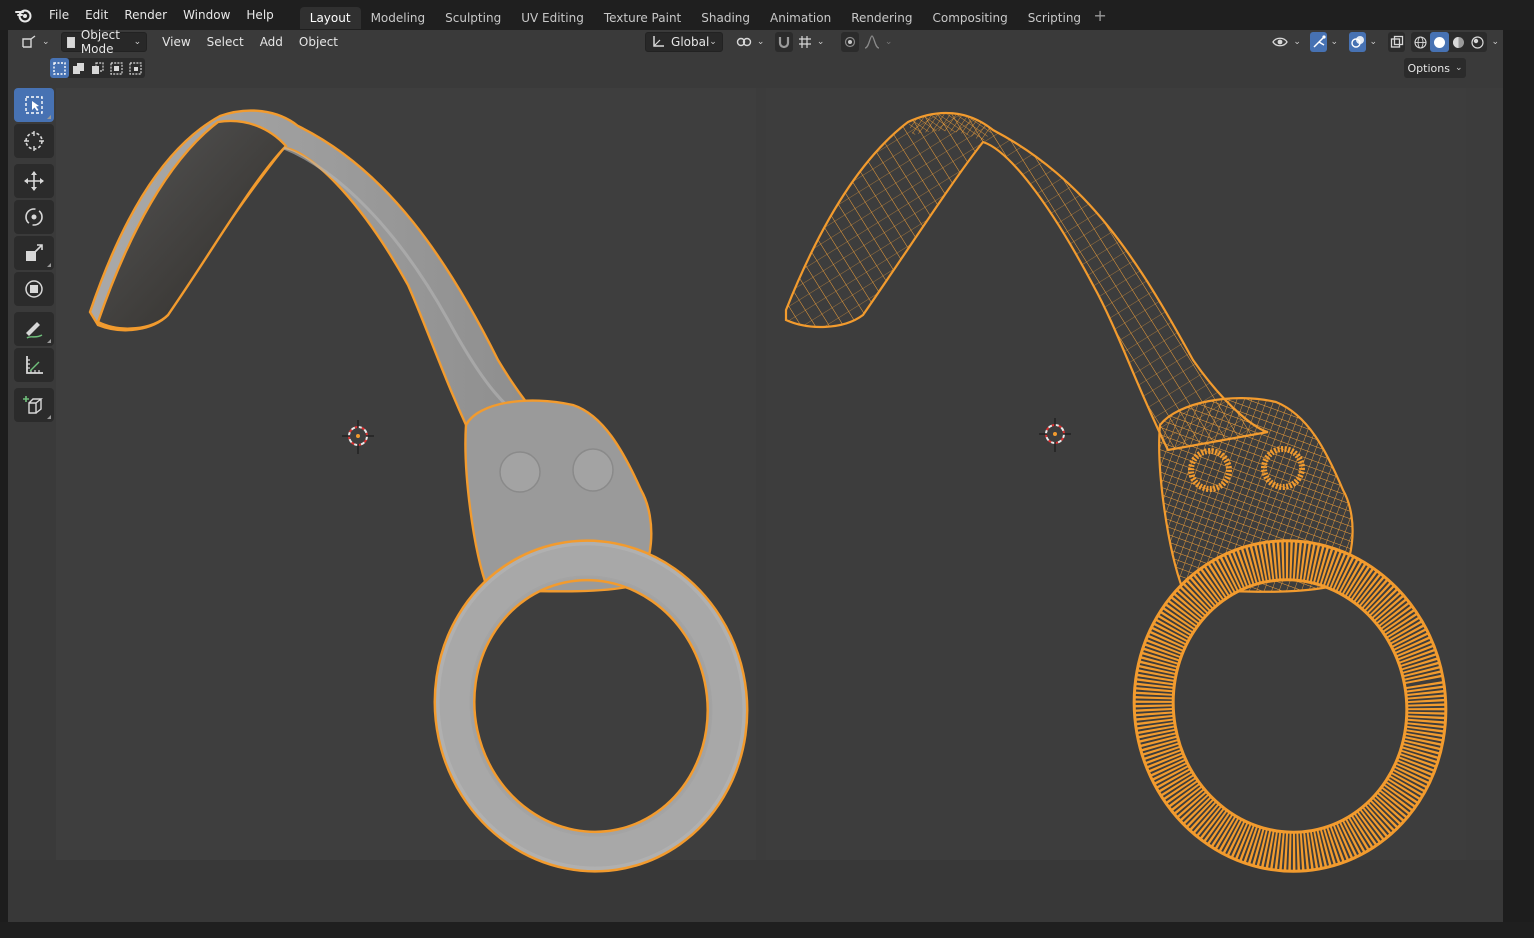 This screenshot has width=1534, height=938. Describe the element at coordinates (100, 42) in the screenshot. I see `mode-label: Object Mode` at that location.